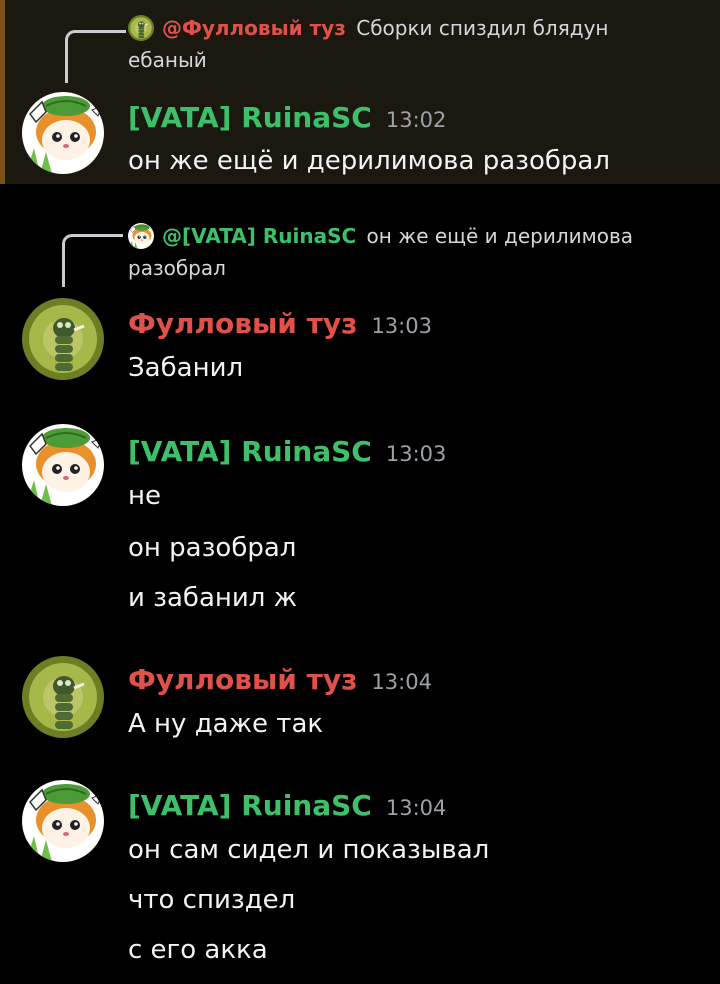 The image size is (720, 984). I want to click on reply-text: Сборки спиздил блядун, so click(482, 28).